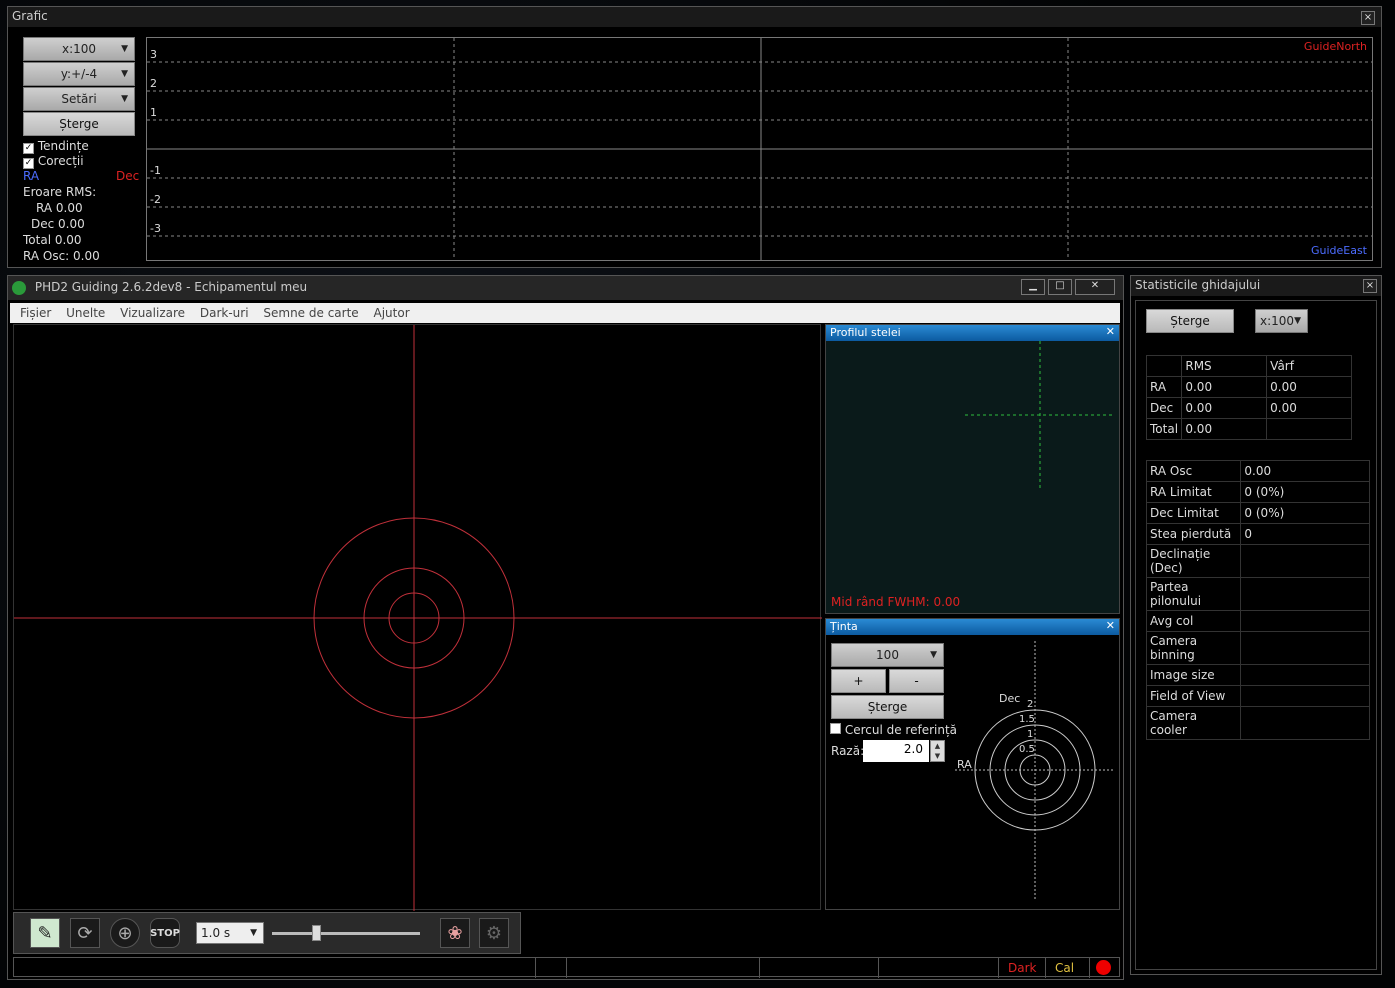 This screenshot has height=988, width=1395. What do you see at coordinates (901, 730) in the screenshot?
I see `ref-circle-label: Cercul de referință` at bounding box center [901, 730].